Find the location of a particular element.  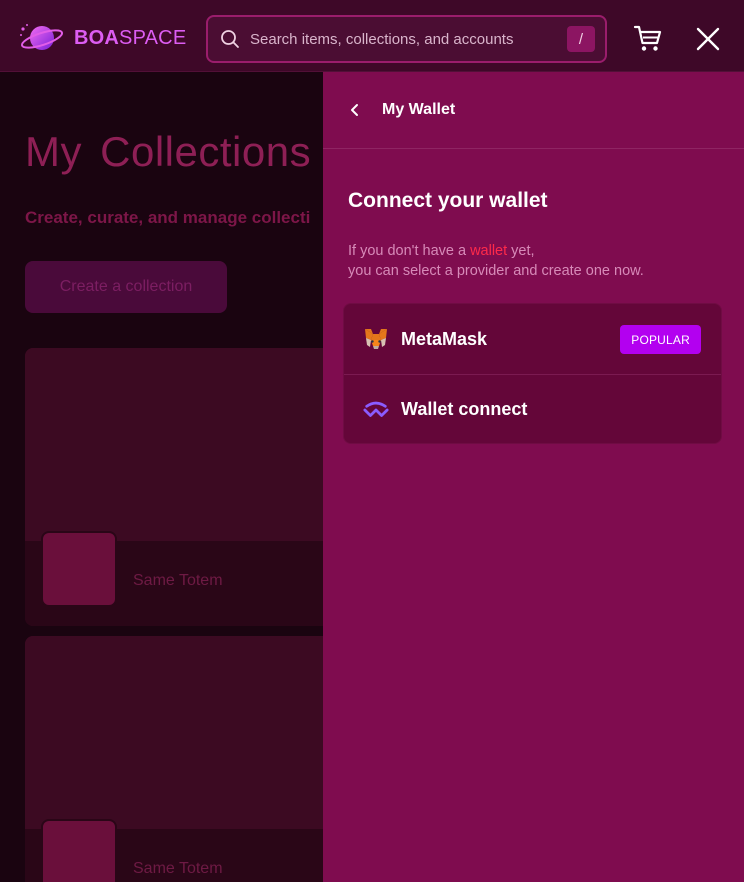

wallet-provider-list: MetaMask POPULAR Wallet connect is located at coordinates (532, 373).